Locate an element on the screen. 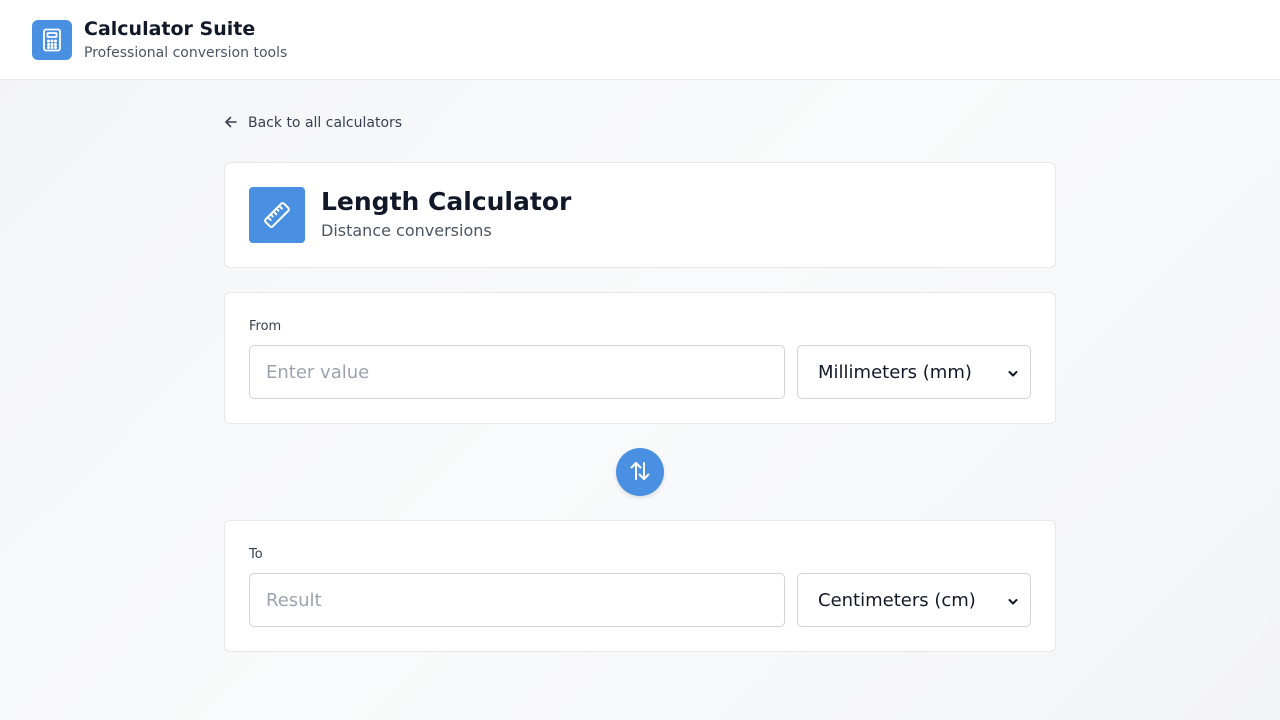 Image resolution: width=1280 pixels, height=720 pixels. arrow-left-icon is located at coordinates (231, 123).